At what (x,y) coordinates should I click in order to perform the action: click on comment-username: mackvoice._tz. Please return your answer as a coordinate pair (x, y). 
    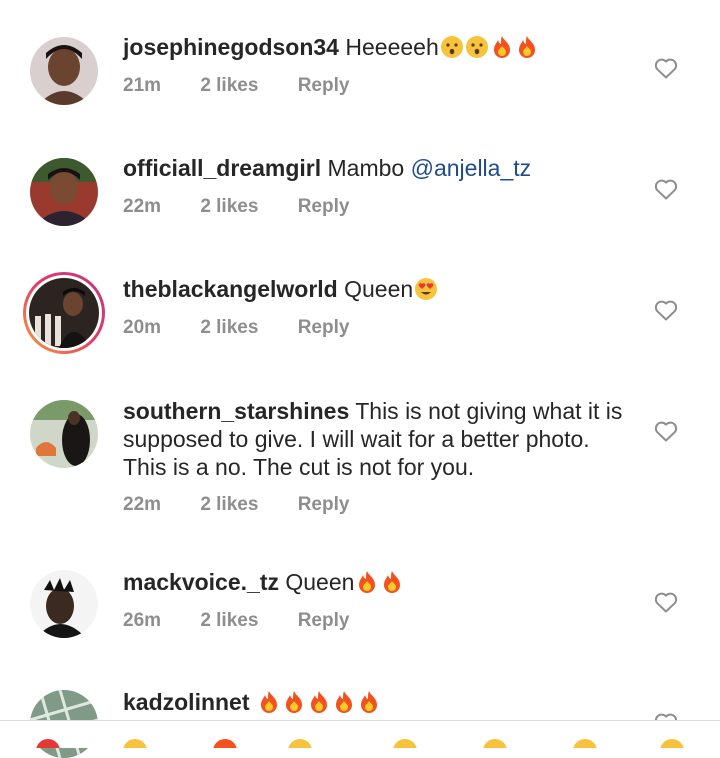
    Looking at the image, I should click on (201, 582).